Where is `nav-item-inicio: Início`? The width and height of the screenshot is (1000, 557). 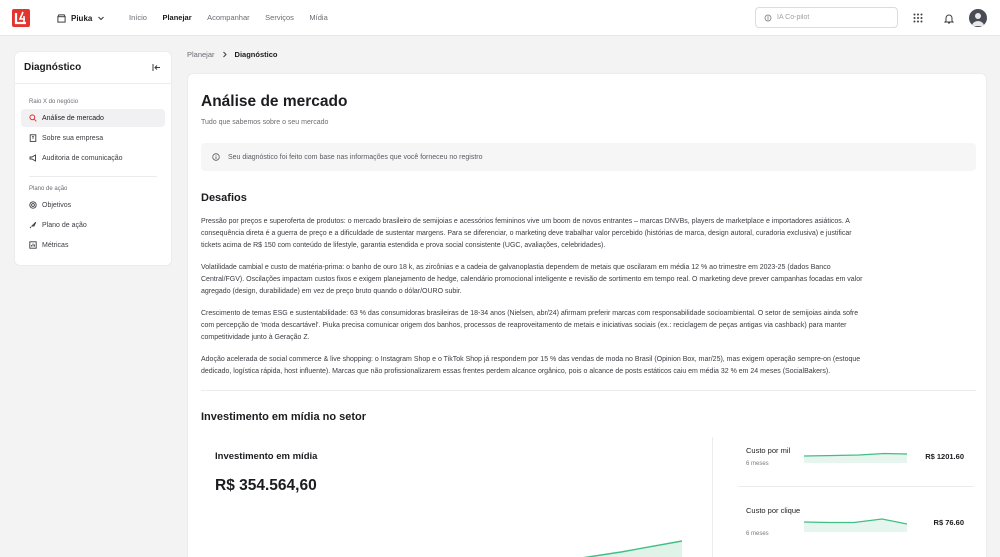
nav-item-inicio: Início is located at coordinates (138, 17).